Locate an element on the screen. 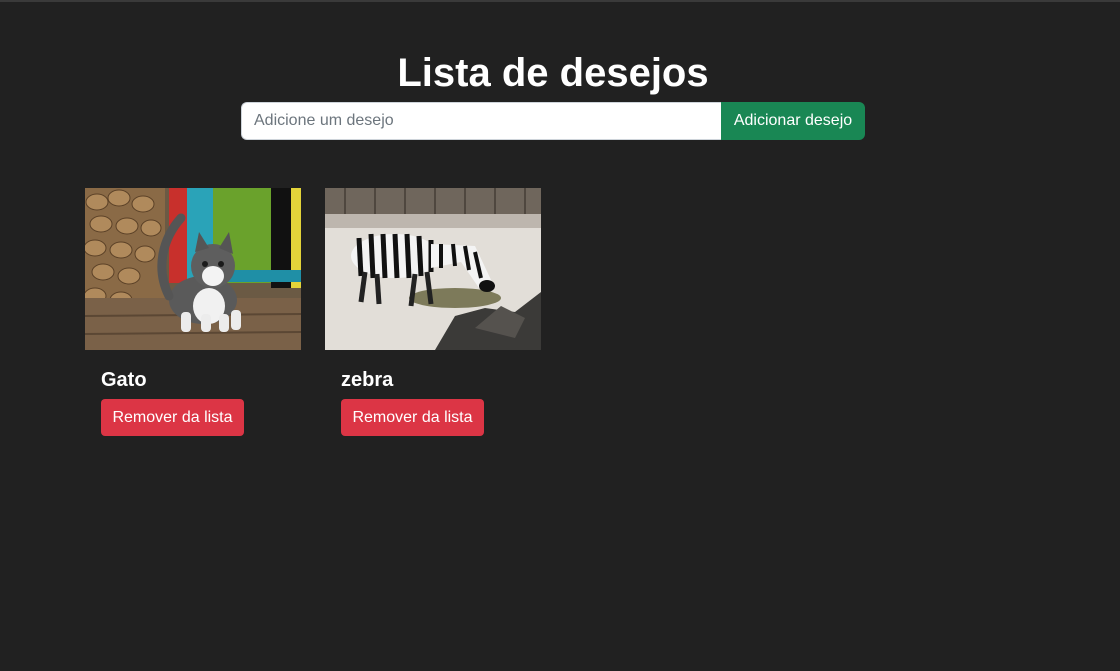 The width and height of the screenshot is (1120, 671). wish-title: zebra is located at coordinates (367, 380).